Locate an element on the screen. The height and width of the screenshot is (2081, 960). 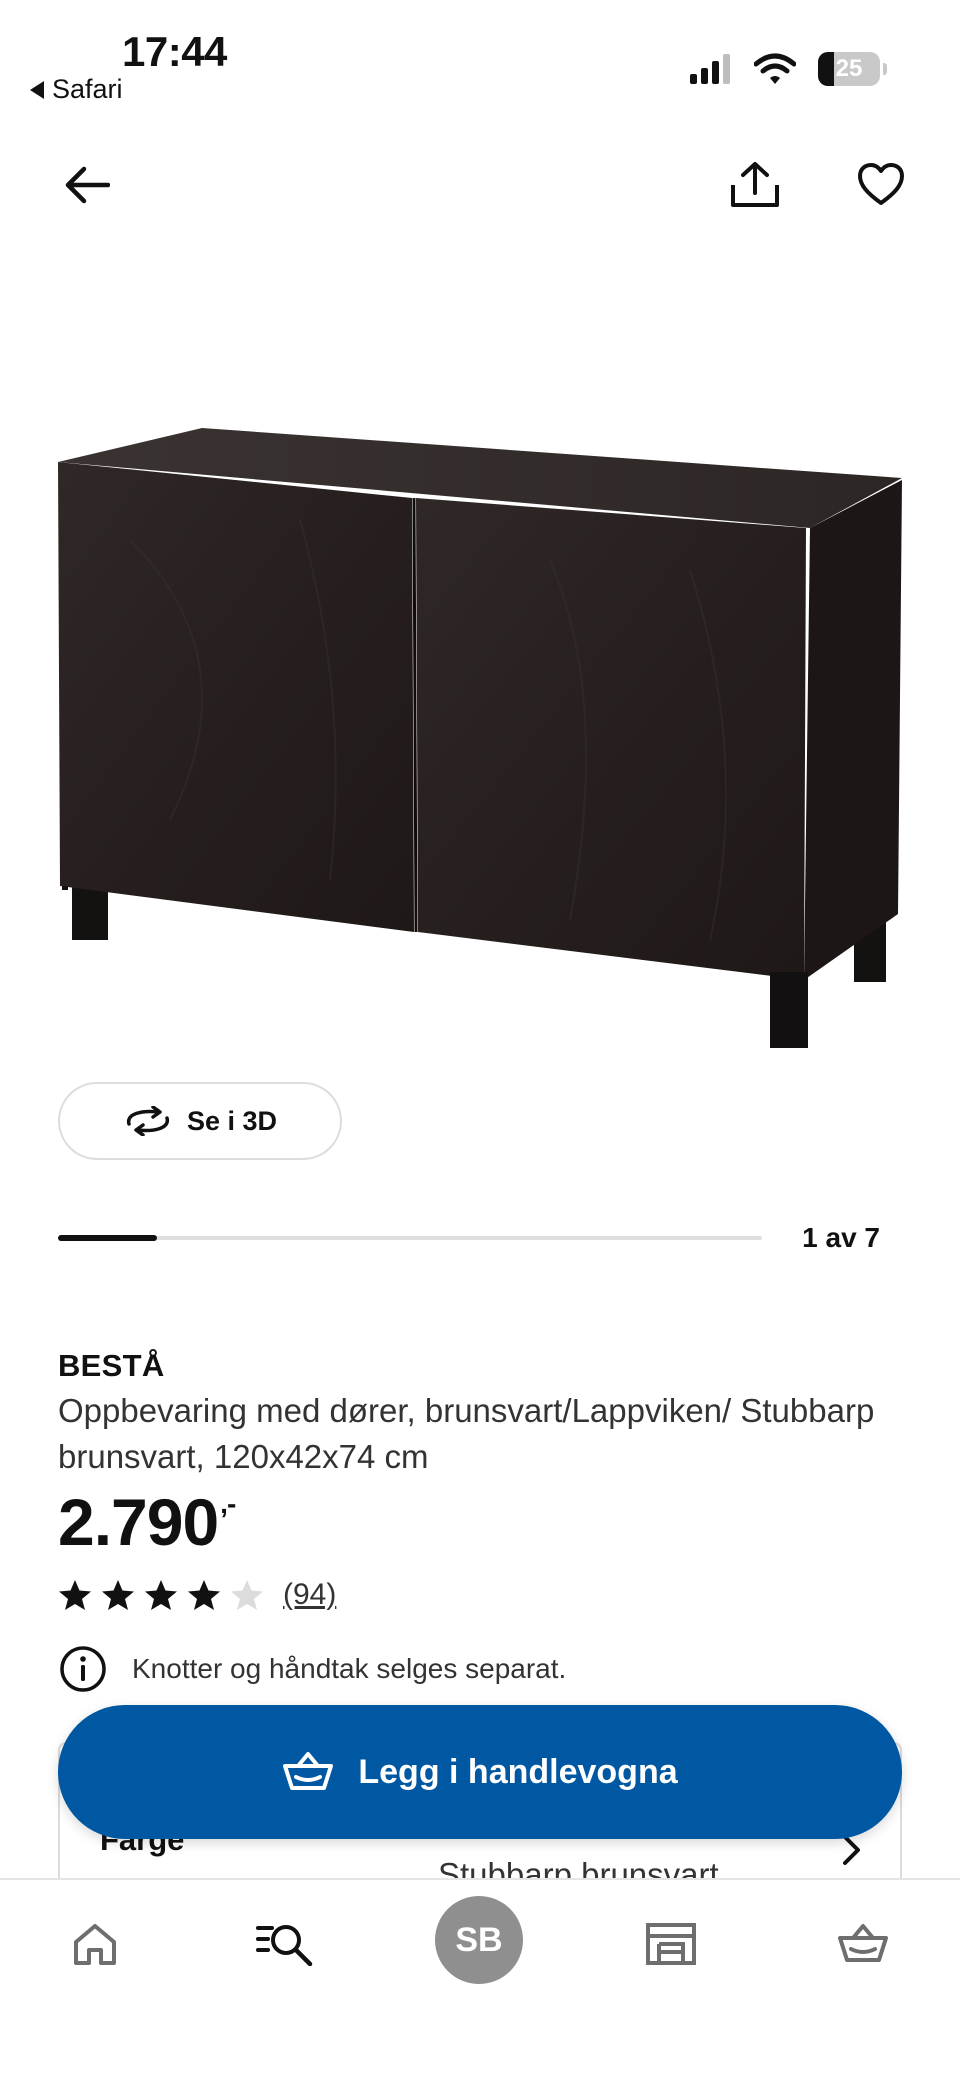
share-icon is located at coordinates (755, 184).